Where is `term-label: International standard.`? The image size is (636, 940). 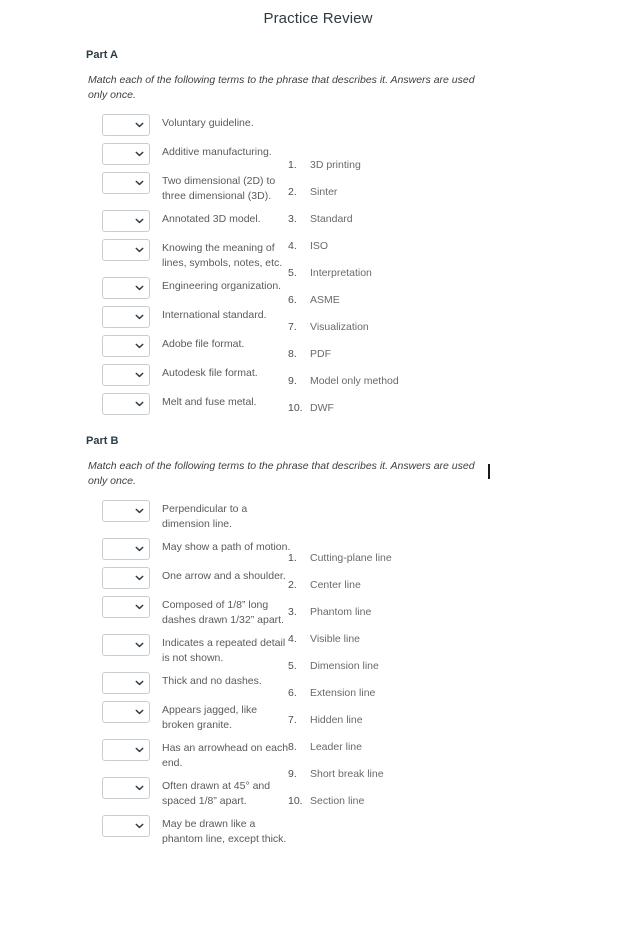 term-label: International standard. is located at coordinates (214, 315).